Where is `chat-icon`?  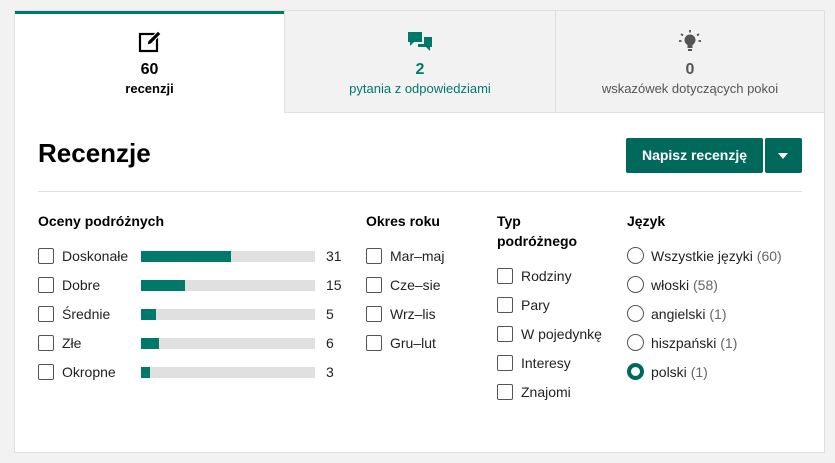 chat-icon is located at coordinates (420, 41).